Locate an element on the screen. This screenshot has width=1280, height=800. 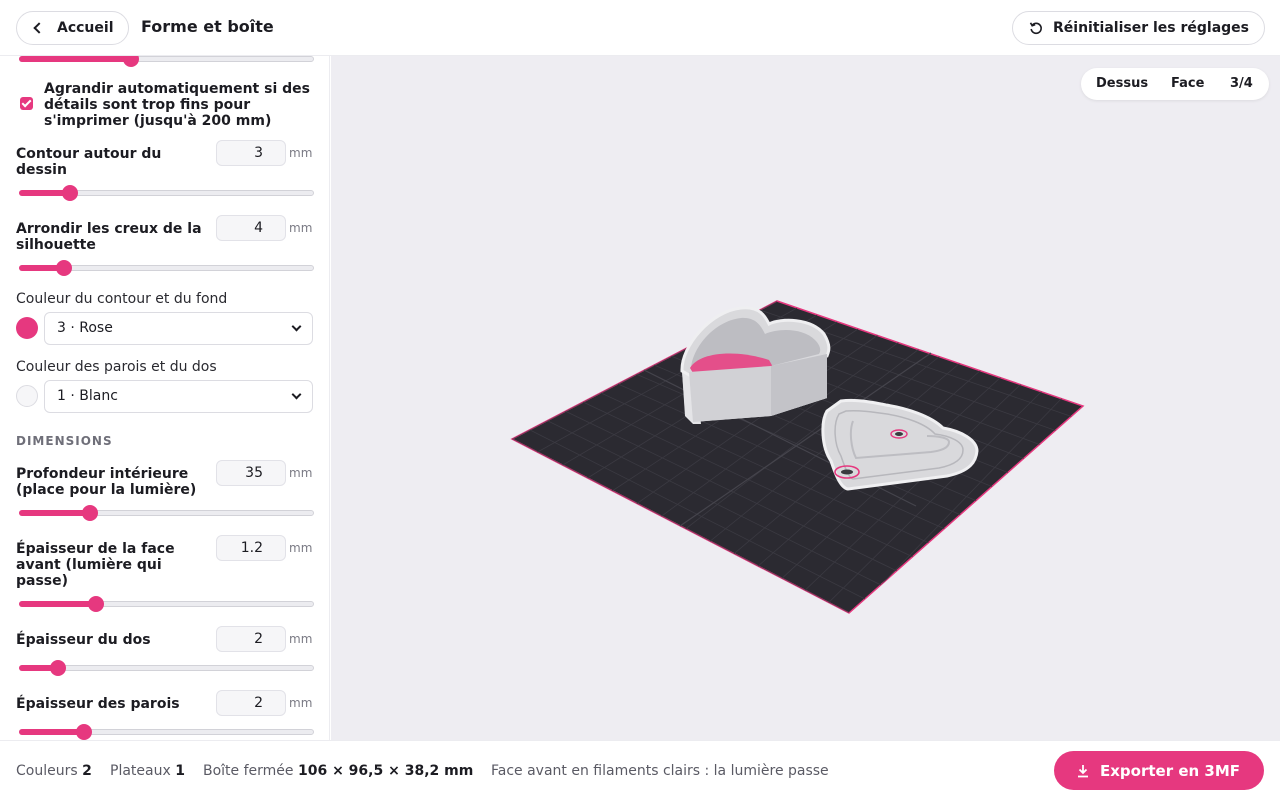
contour-label: Contour autour du dessin is located at coordinates (88, 162).